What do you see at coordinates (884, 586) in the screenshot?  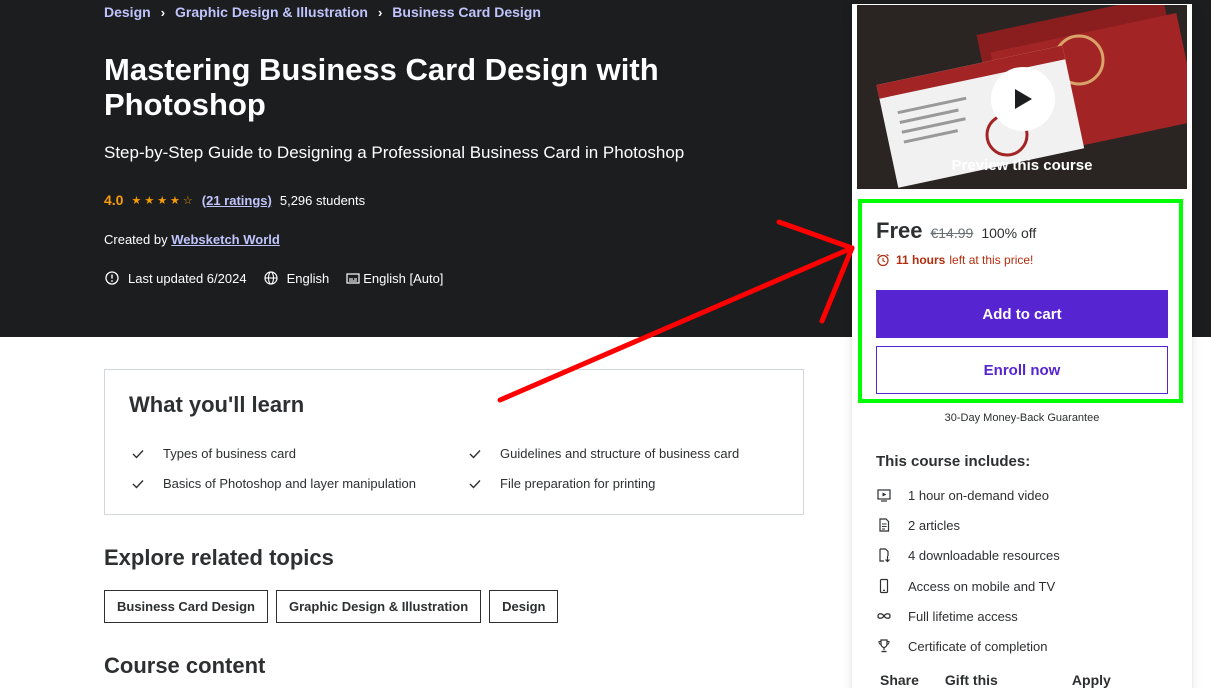 I see `mobile-icon` at bounding box center [884, 586].